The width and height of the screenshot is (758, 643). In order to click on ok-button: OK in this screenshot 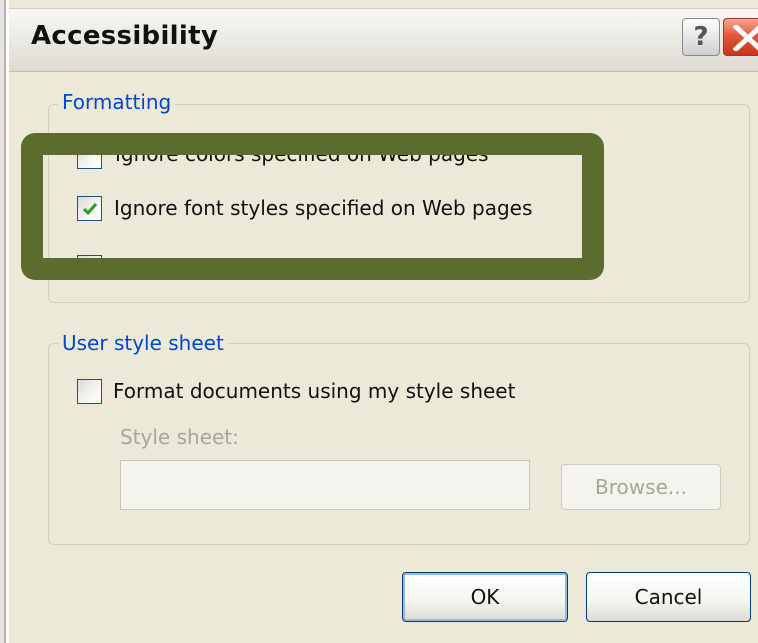, I will do `click(485, 597)`.